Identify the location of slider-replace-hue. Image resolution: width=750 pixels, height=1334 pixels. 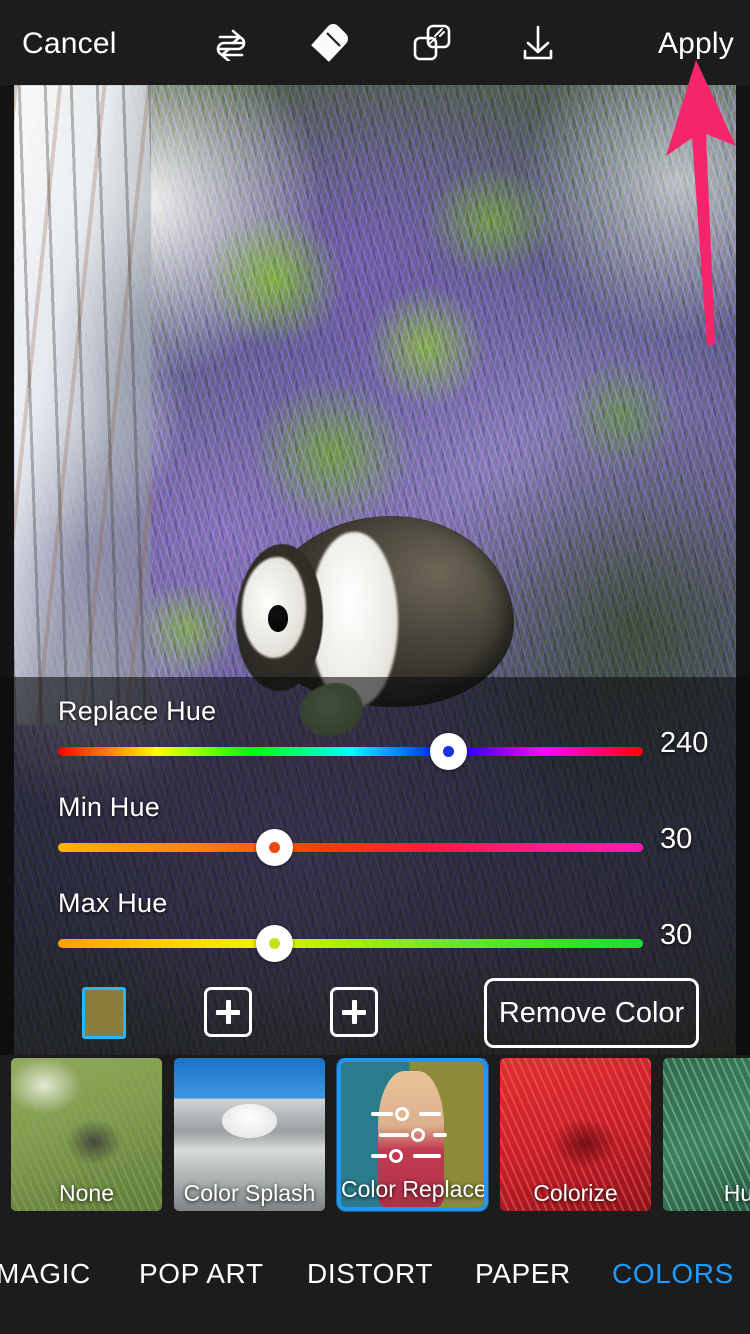
(350, 751).